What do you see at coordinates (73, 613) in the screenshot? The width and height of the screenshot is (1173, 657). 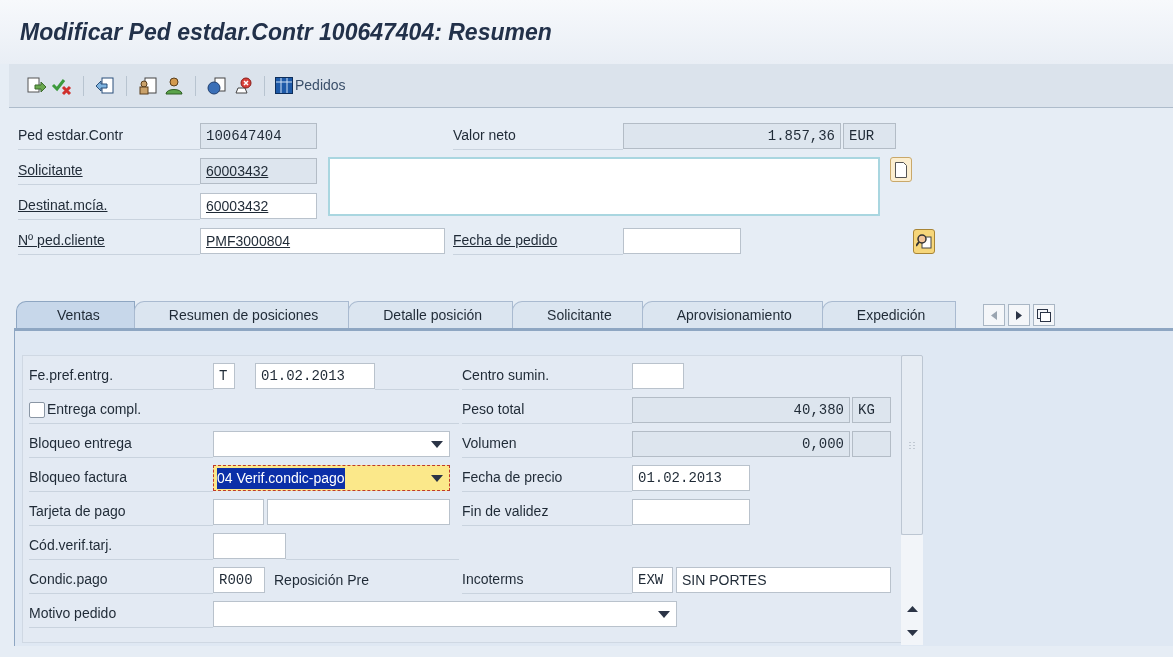 I see `field-label: Motivo pedido` at bounding box center [73, 613].